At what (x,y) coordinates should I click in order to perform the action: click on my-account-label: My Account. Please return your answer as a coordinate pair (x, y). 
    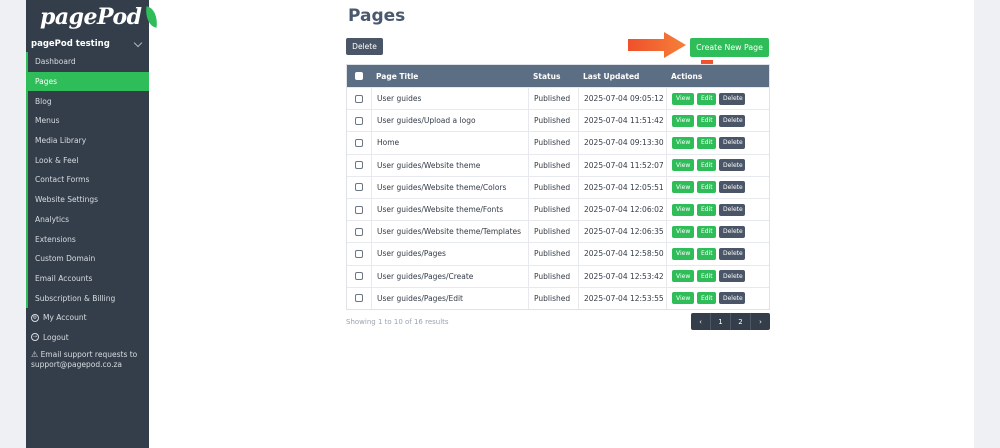
    Looking at the image, I should click on (65, 318).